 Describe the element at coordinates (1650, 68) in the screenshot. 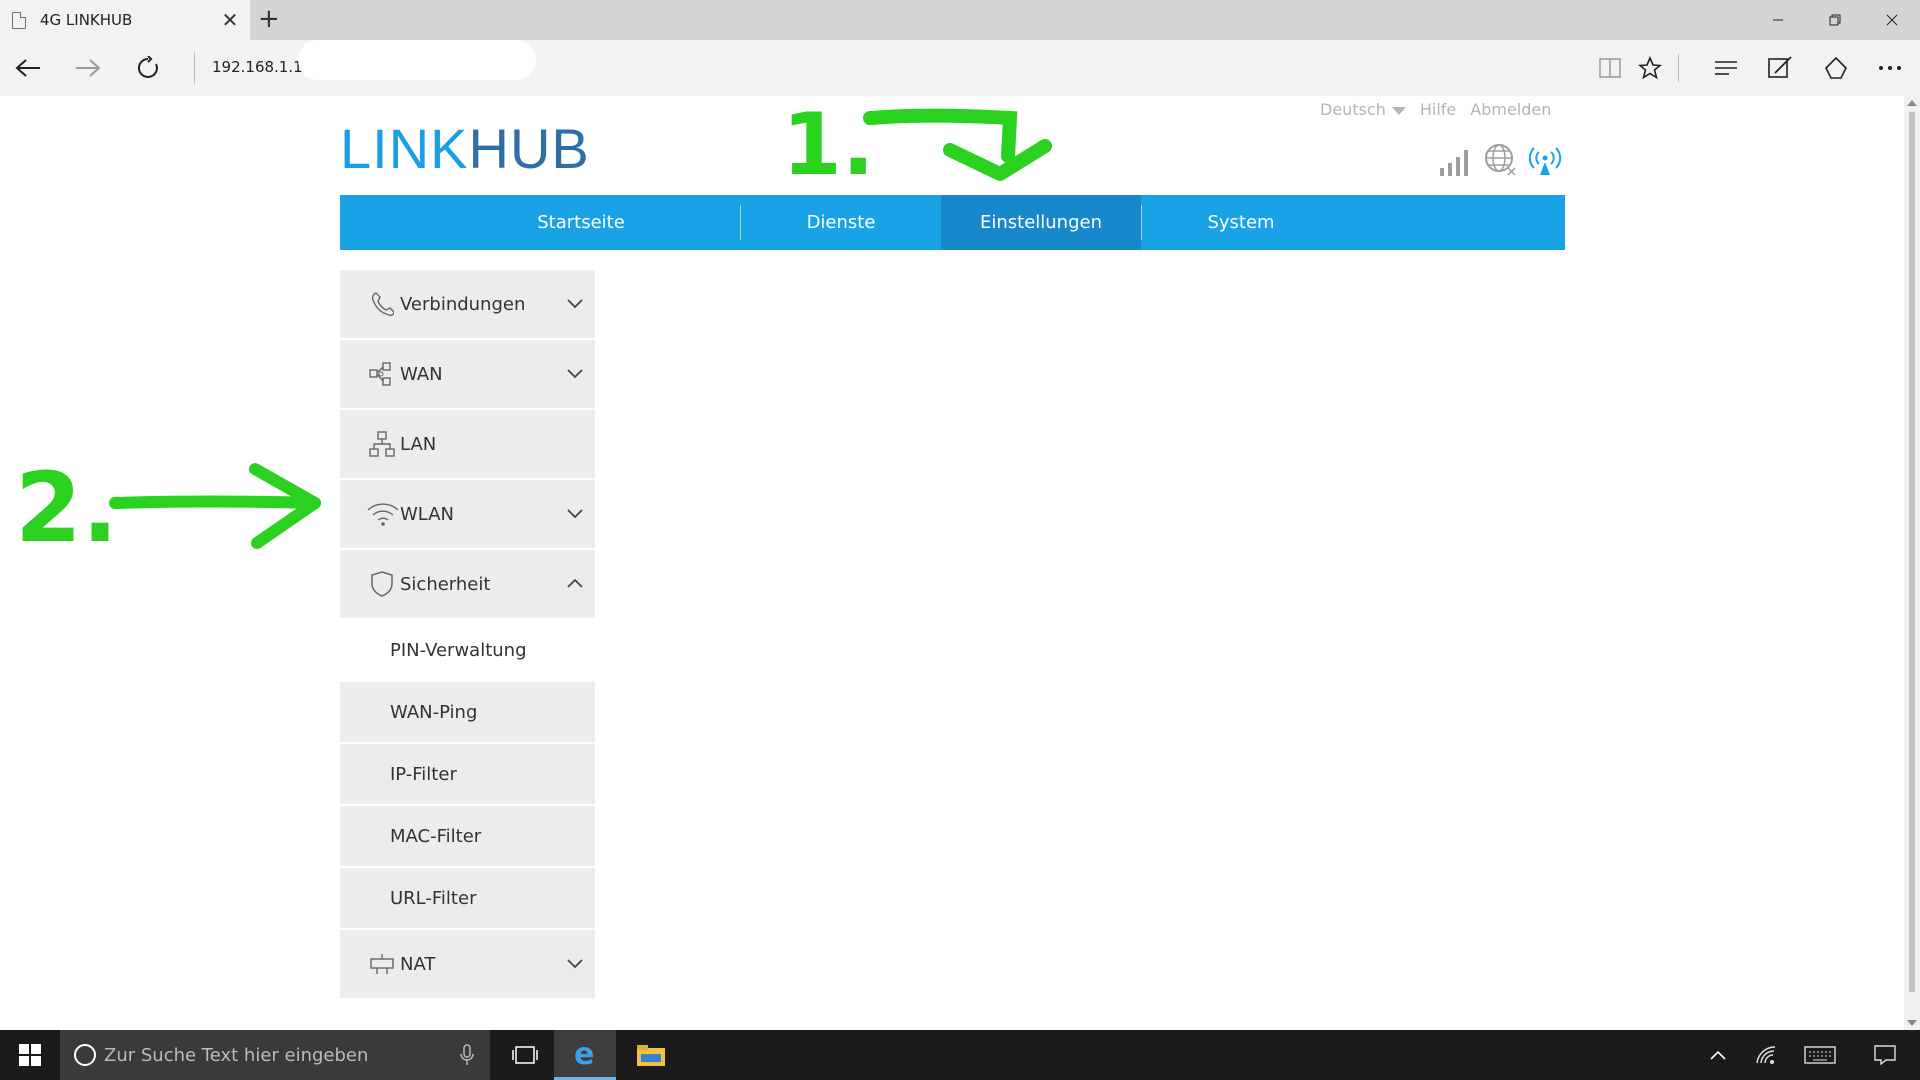

I see `favorite-button` at that location.